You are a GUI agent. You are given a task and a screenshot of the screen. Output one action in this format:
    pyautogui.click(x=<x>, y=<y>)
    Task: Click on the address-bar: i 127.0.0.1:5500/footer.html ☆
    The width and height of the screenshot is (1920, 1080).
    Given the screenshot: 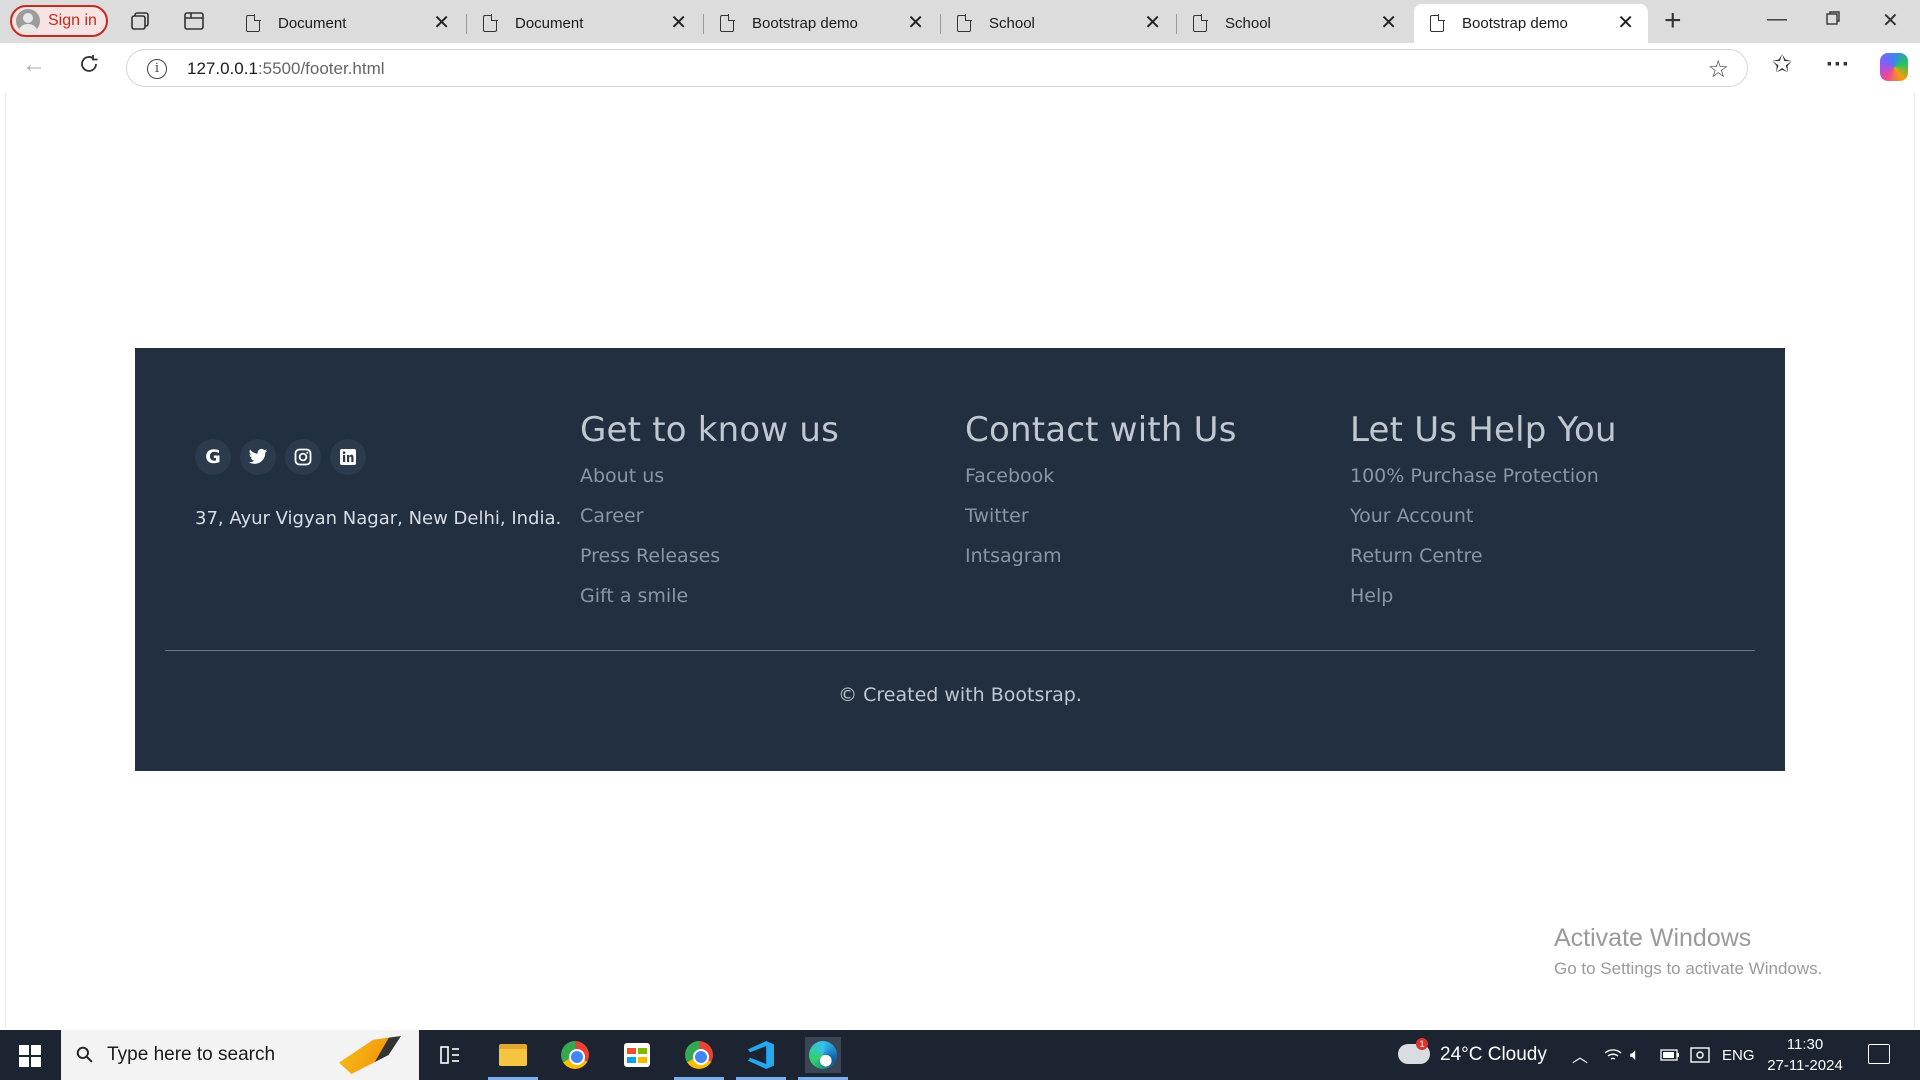 What is the action you would take?
    pyautogui.click(x=937, y=68)
    